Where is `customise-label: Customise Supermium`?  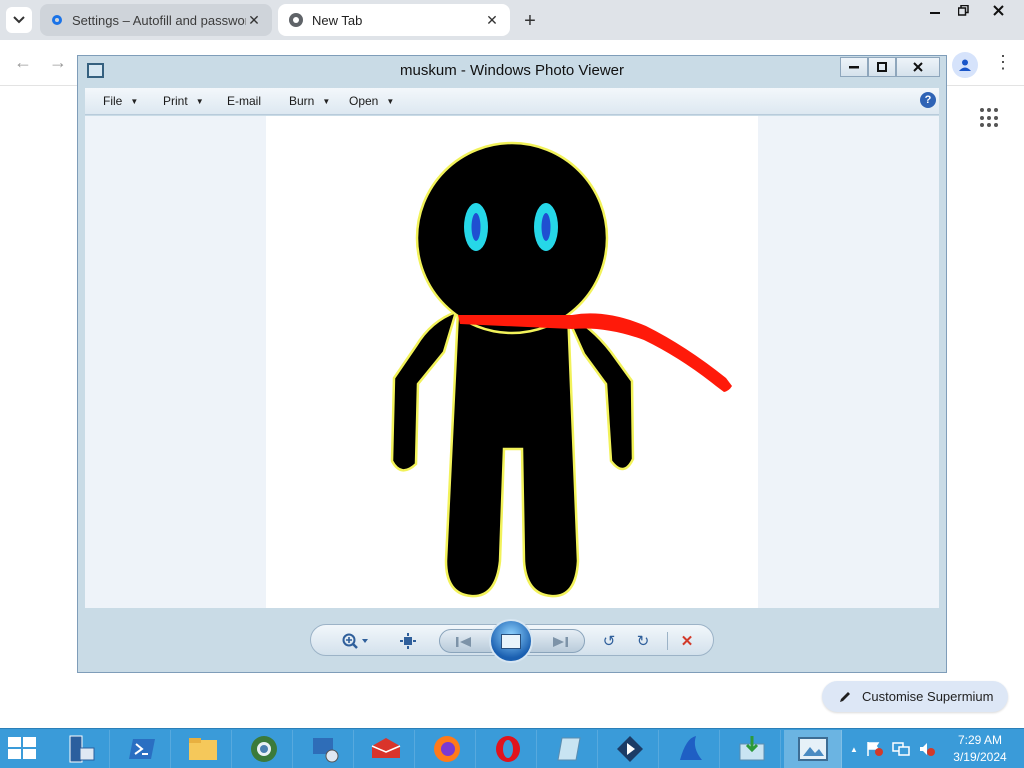
customise-label: Customise Supermium is located at coordinates (928, 696).